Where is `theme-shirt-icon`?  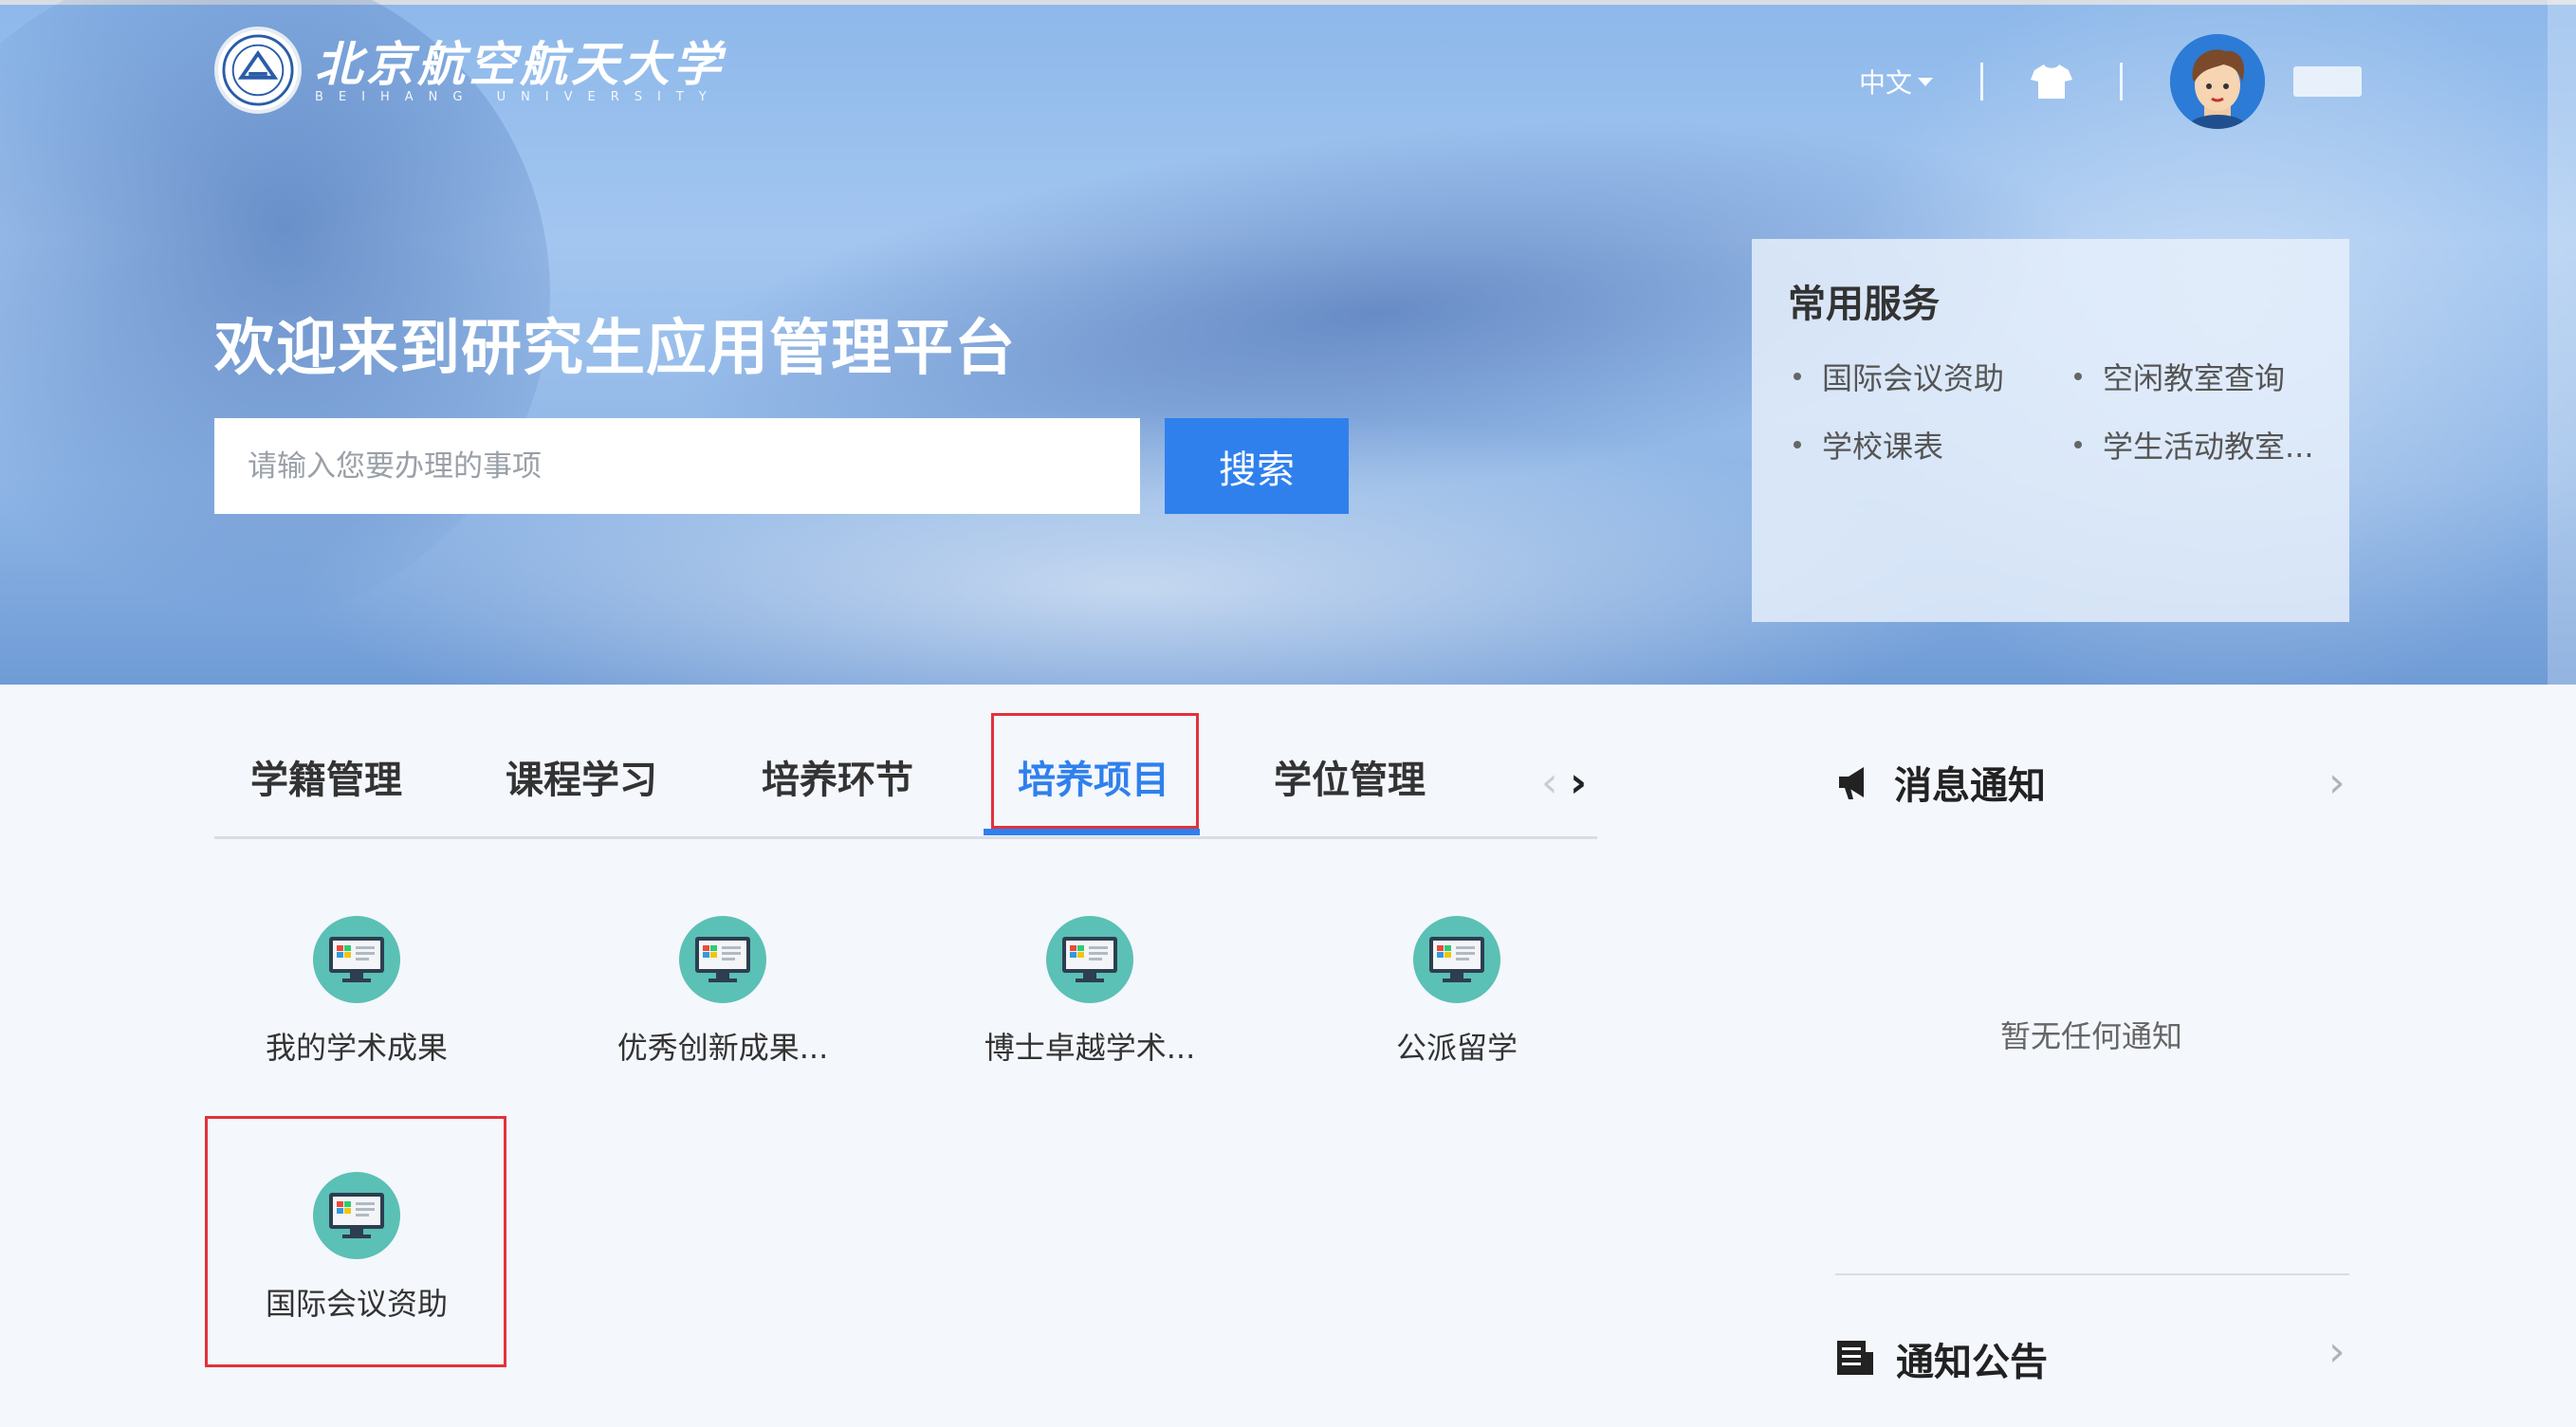
theme-shirt-icon is located at coordinates (2052, 82).